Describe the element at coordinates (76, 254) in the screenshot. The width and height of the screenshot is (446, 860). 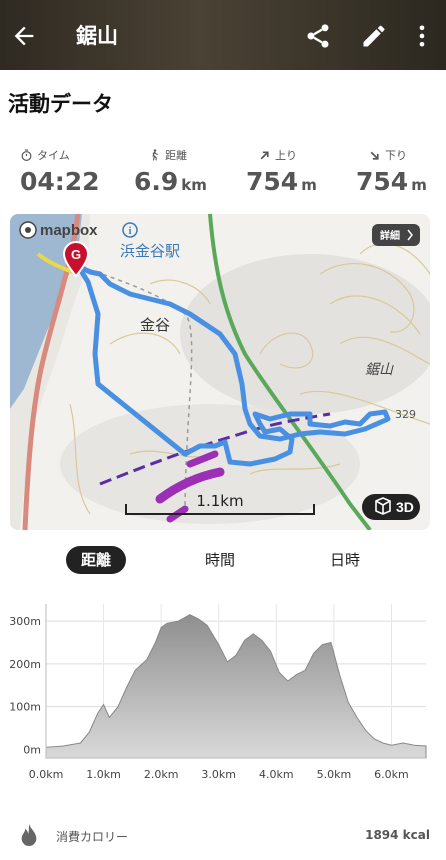
I see `goal-marker-label: G` at that location.